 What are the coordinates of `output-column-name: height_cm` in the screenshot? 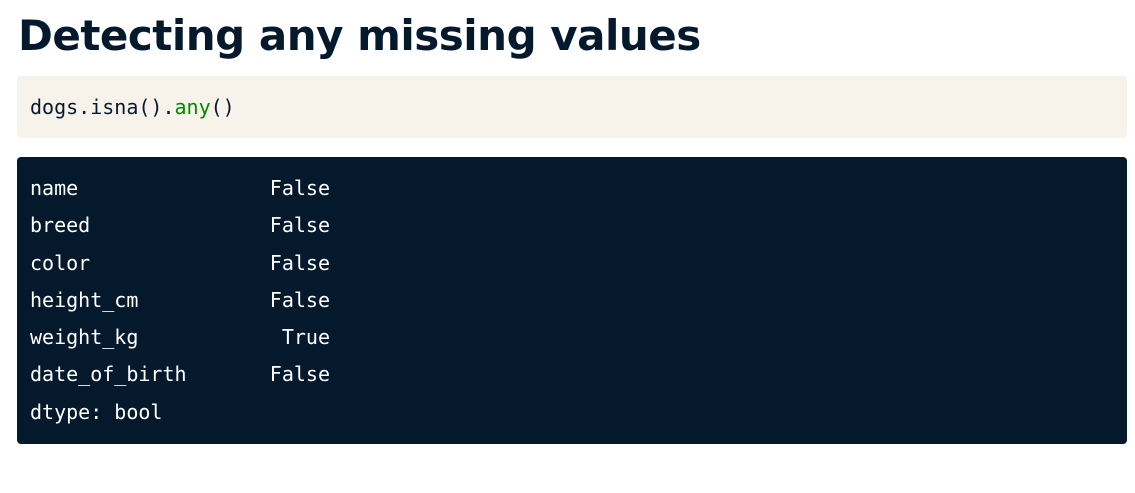 It's located at (84, 299).